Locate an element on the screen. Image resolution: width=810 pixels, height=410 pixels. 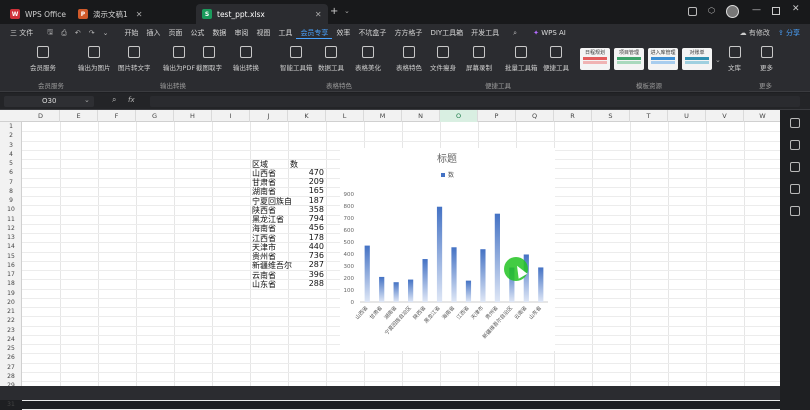
redo-icon: ↷ is located at coordinates (92, 33).